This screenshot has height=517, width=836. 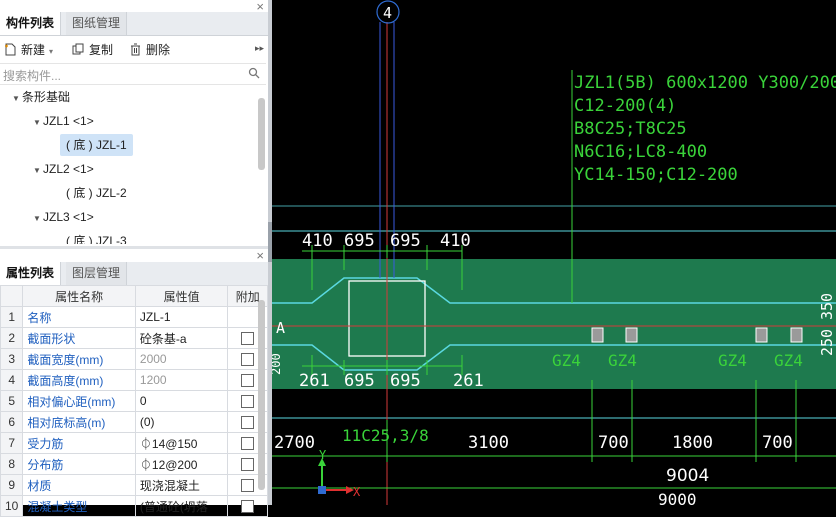 I want to click on table-row: 2 截面形状 砼条基-a, so click(x=134, y=338).